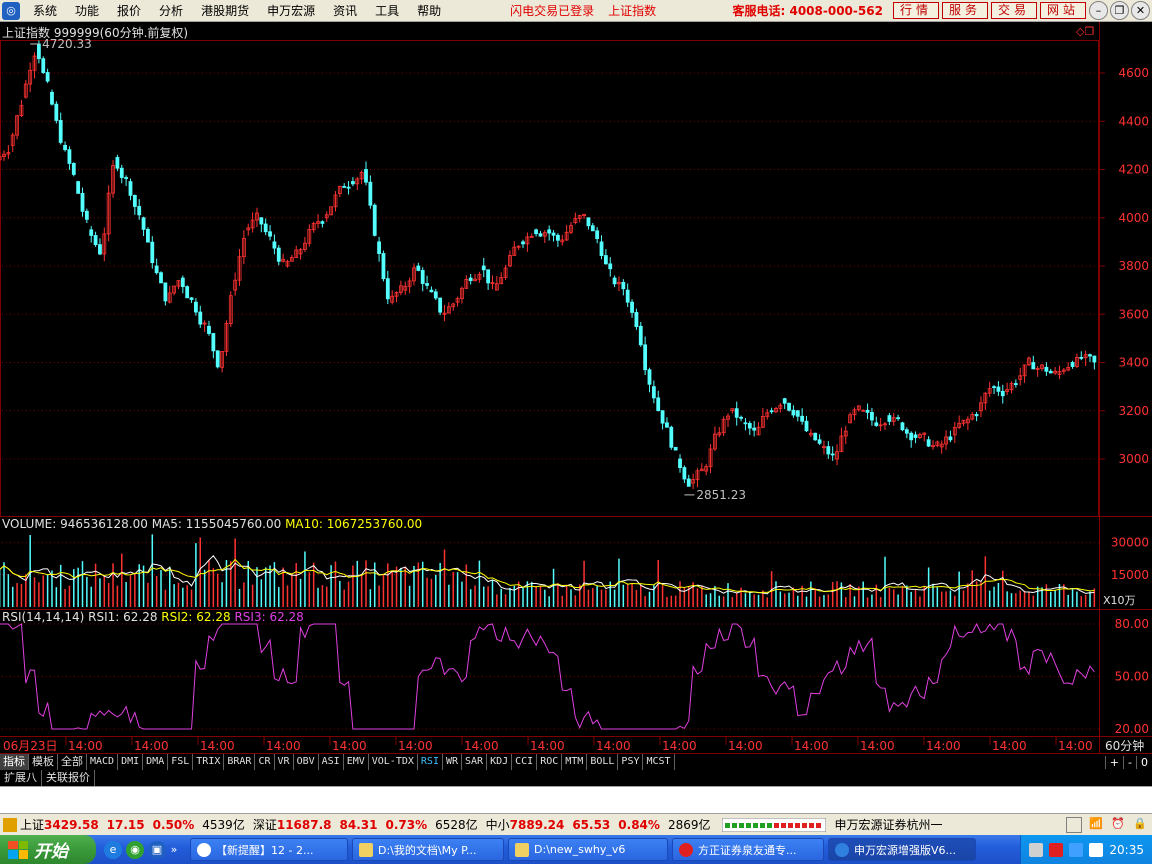  I want to click on tab-wr: WR, so click(453, 762).